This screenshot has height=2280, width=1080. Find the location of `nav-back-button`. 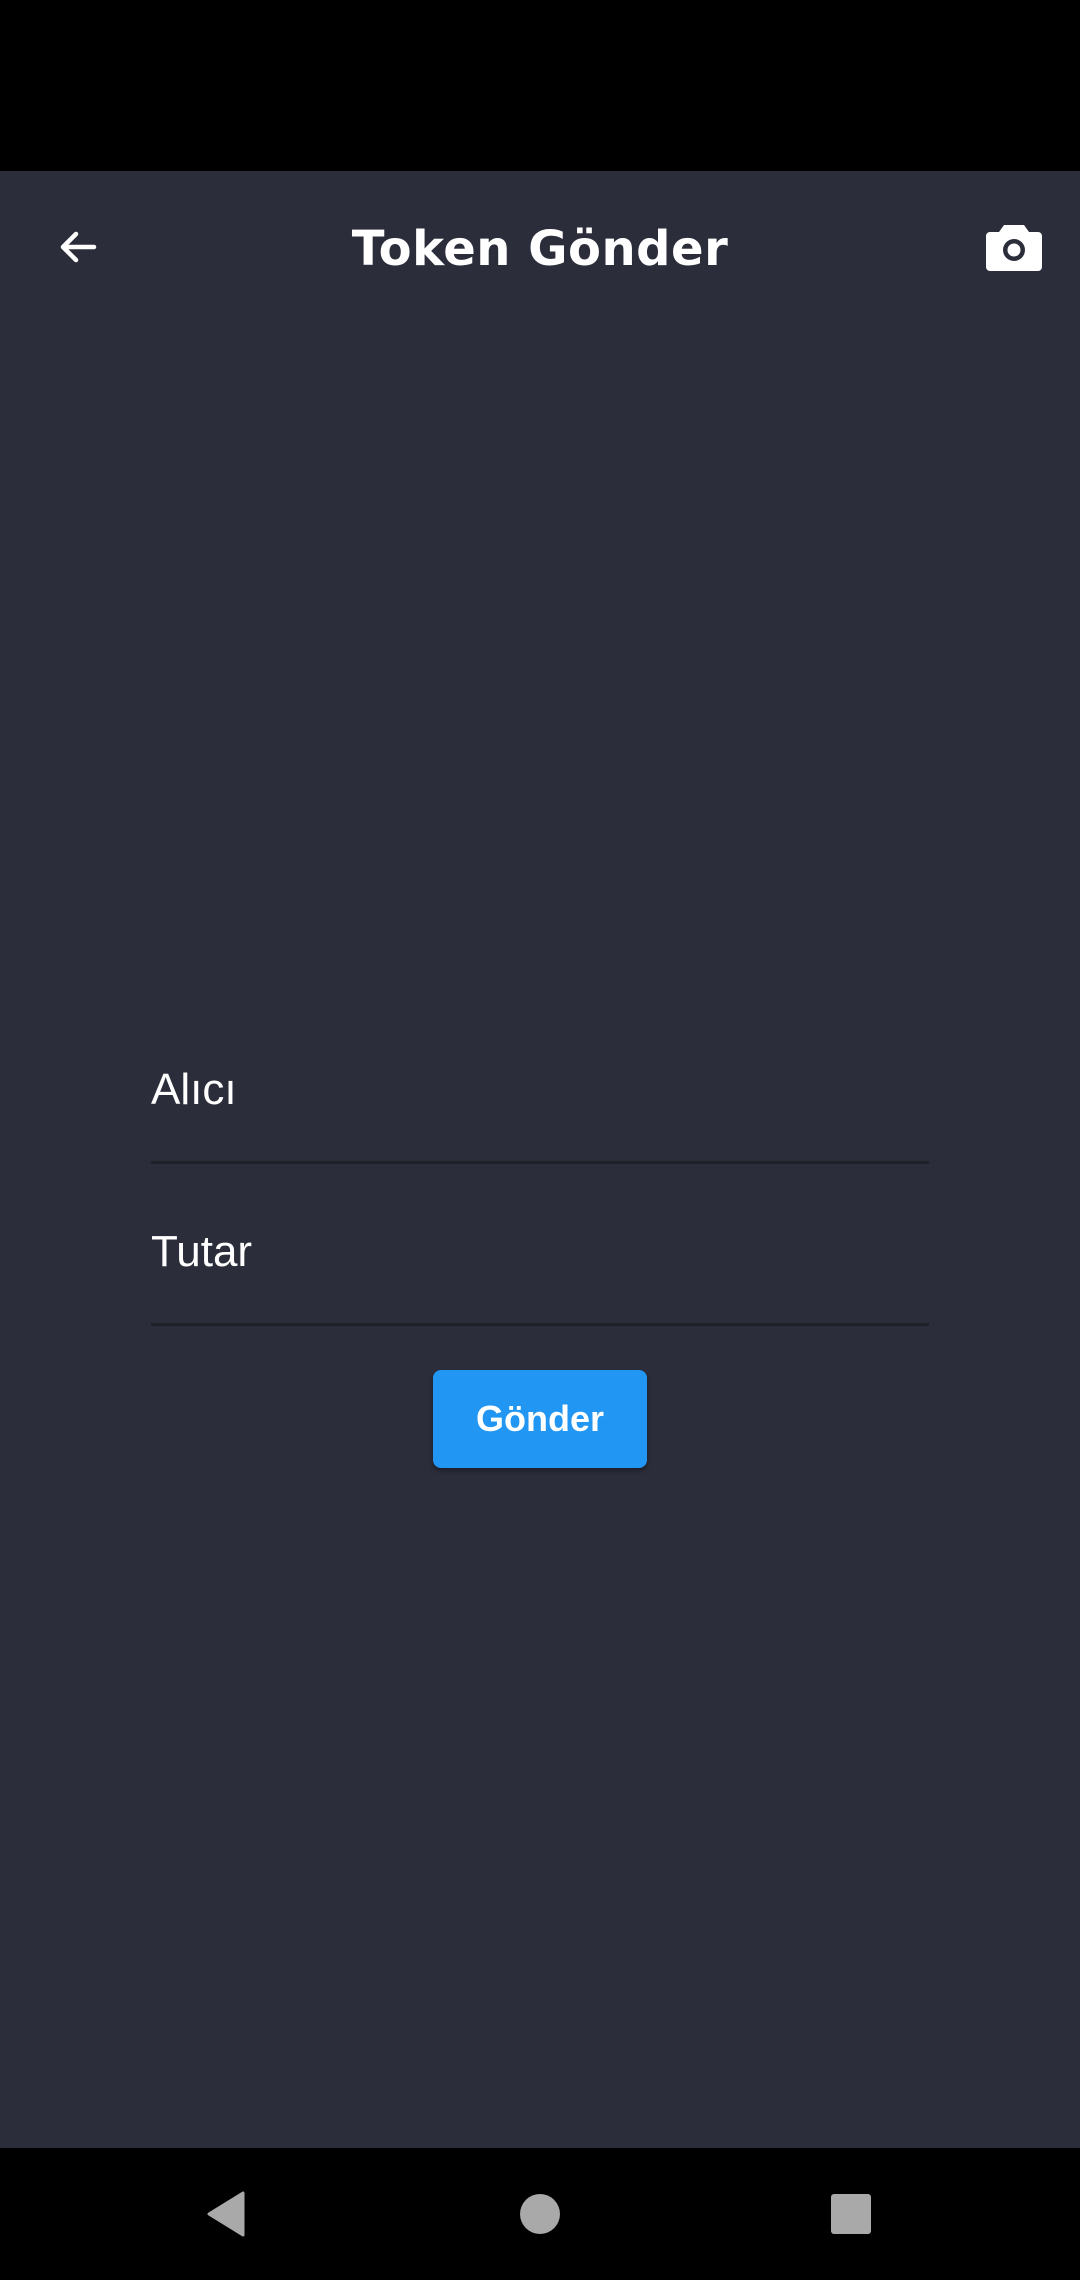

nav-back-button is located at coordinates (225, 2214).